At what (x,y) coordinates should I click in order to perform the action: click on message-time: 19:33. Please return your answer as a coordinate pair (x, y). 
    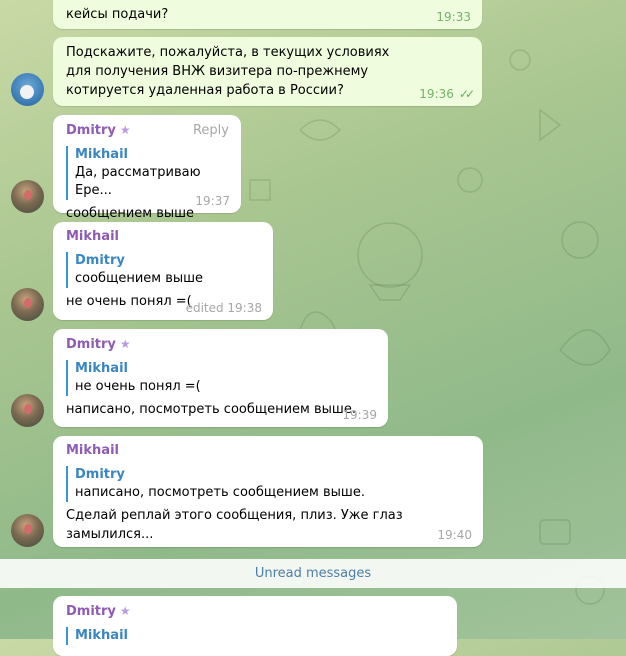
    Looking at the image, I should click on (453, 17).